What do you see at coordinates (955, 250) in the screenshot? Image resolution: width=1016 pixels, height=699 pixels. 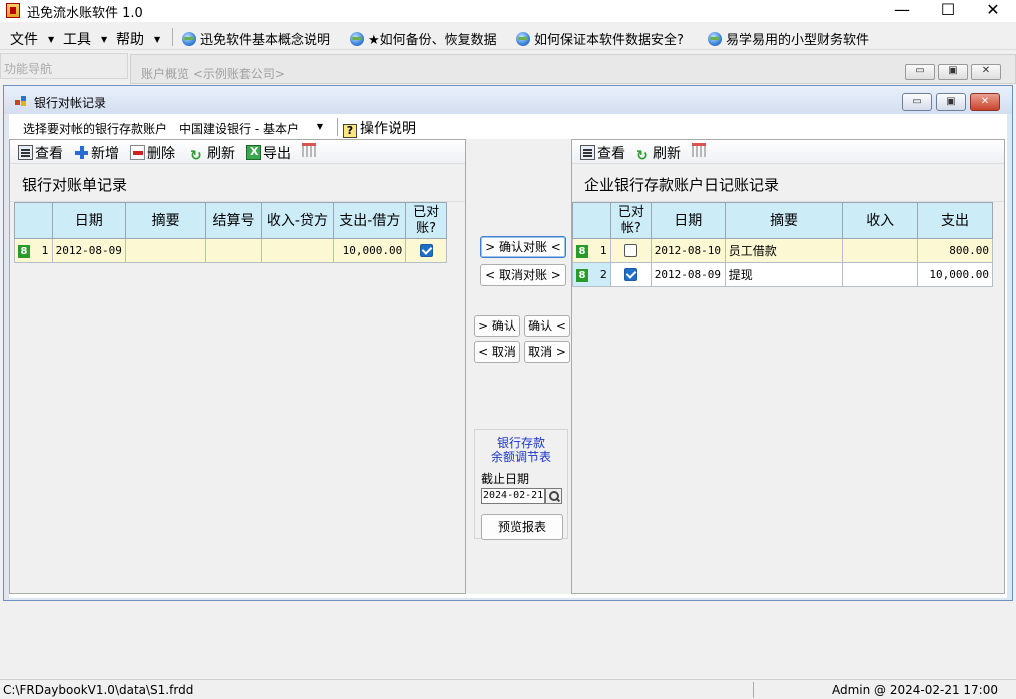 I see `cell-expense: 800.00` at bounding box center [955, 250].